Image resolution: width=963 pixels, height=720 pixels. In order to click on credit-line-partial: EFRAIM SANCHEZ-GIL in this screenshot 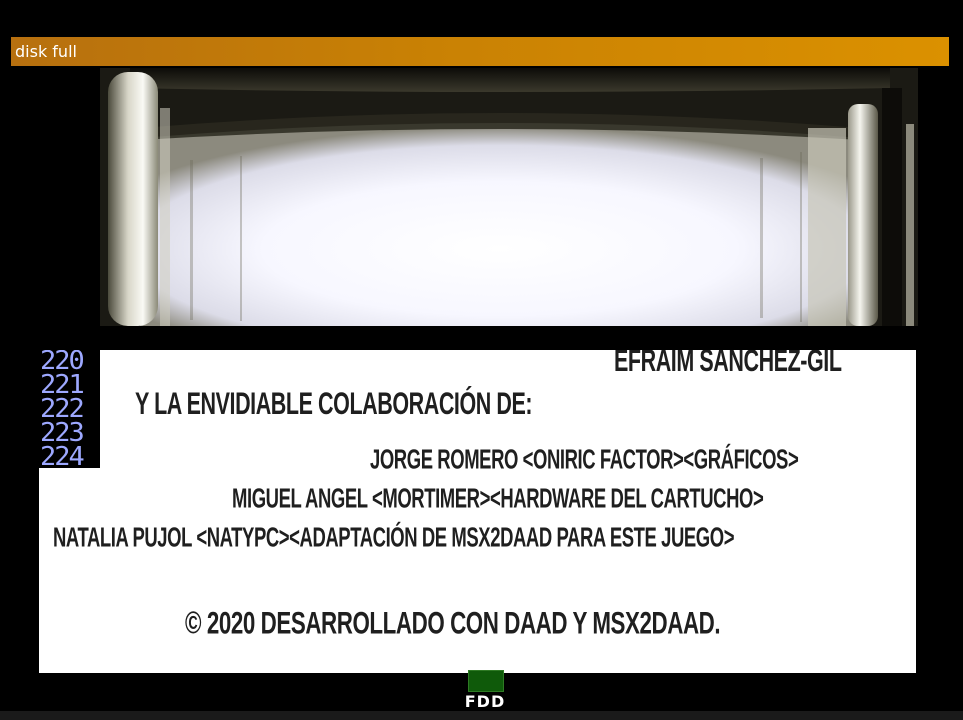, I will do `click(728, 364)`.